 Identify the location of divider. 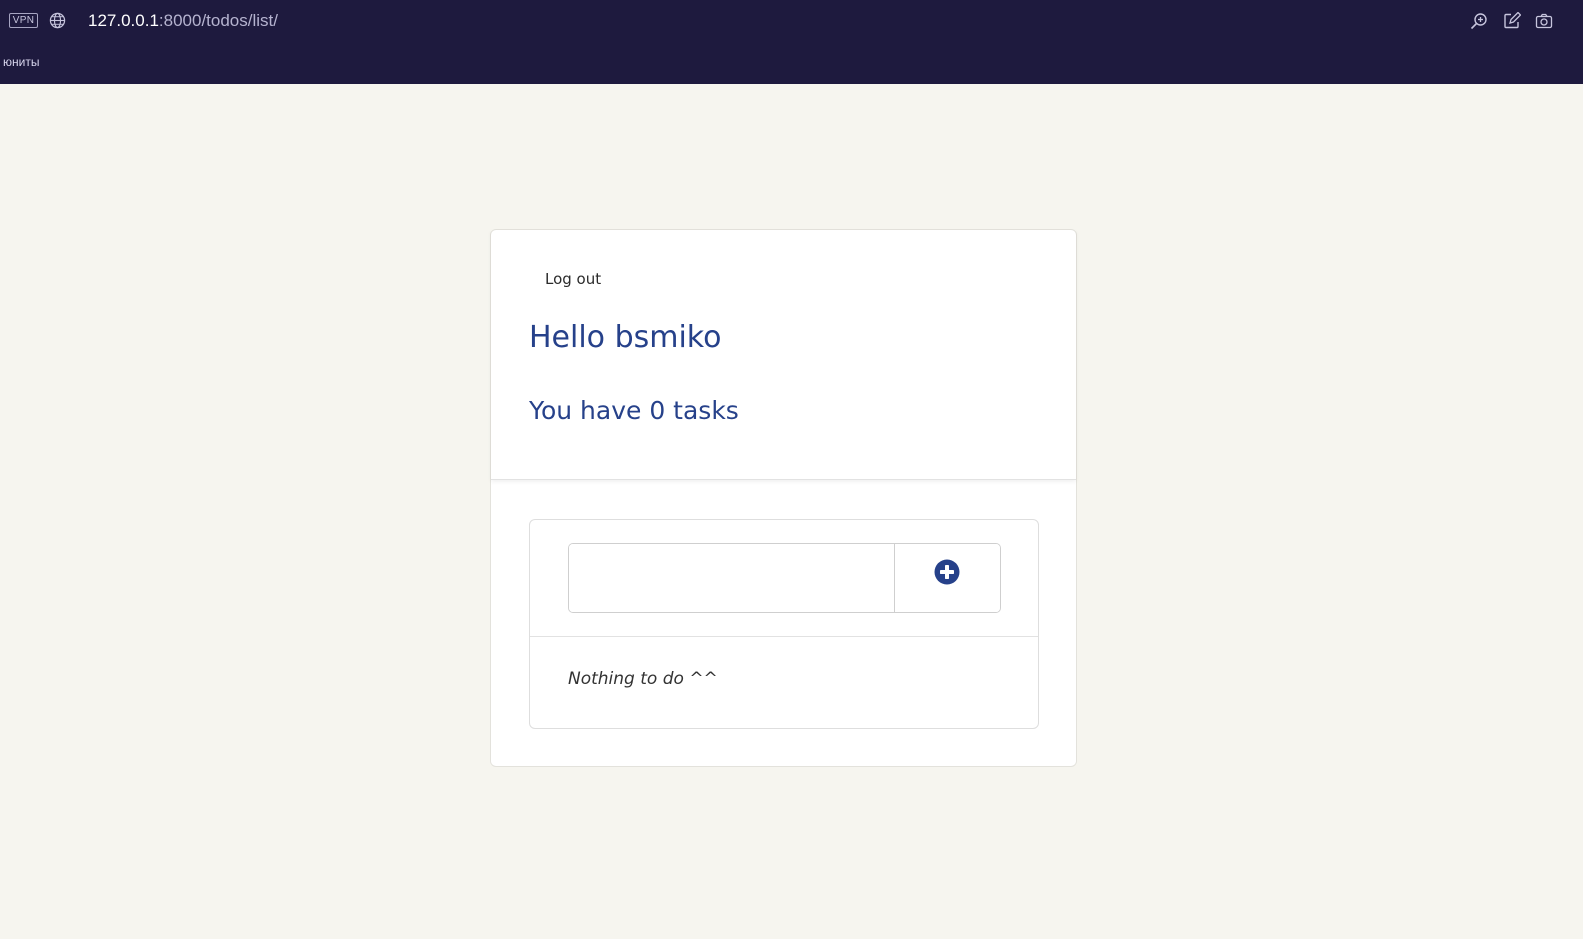
(784, 636).